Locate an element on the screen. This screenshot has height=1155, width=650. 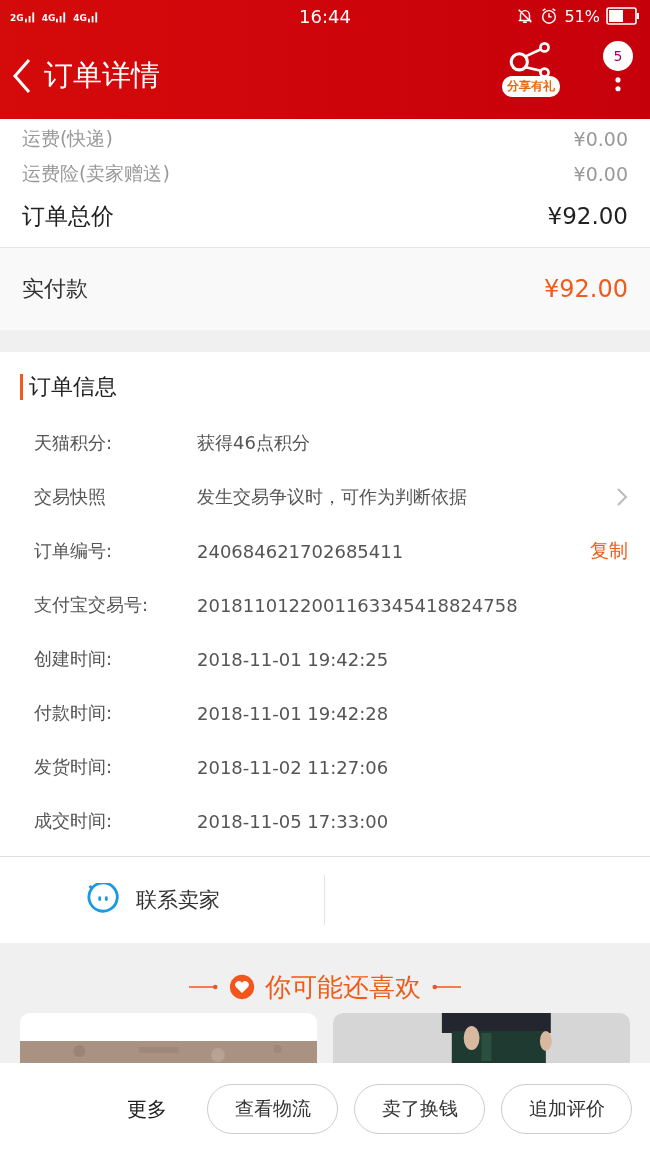
more-button: 5 is located at coordinates (618, 75).